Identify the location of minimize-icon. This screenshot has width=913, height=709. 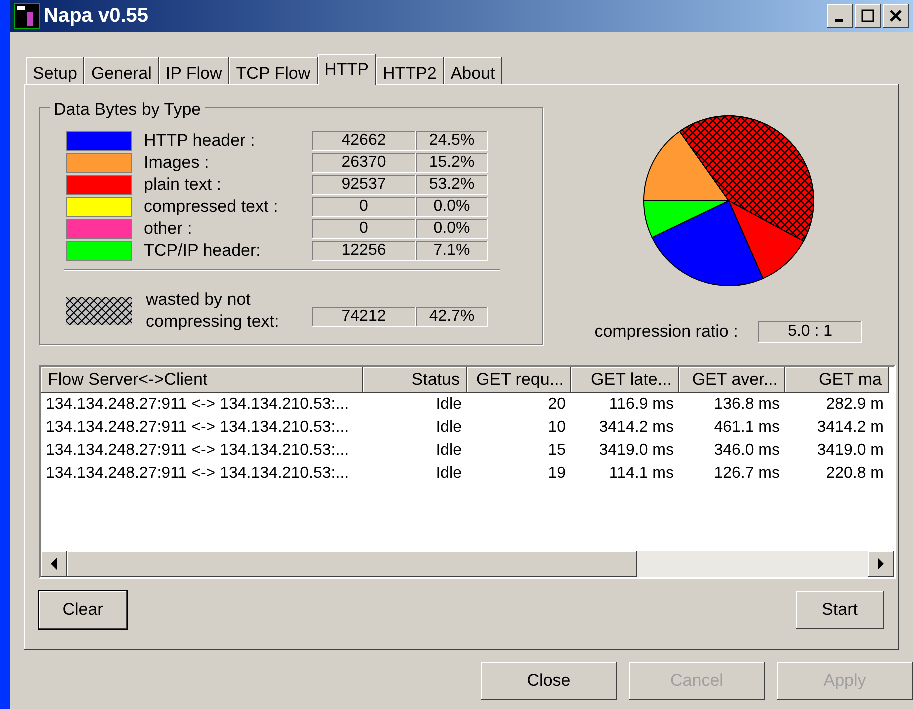
(840, 16).